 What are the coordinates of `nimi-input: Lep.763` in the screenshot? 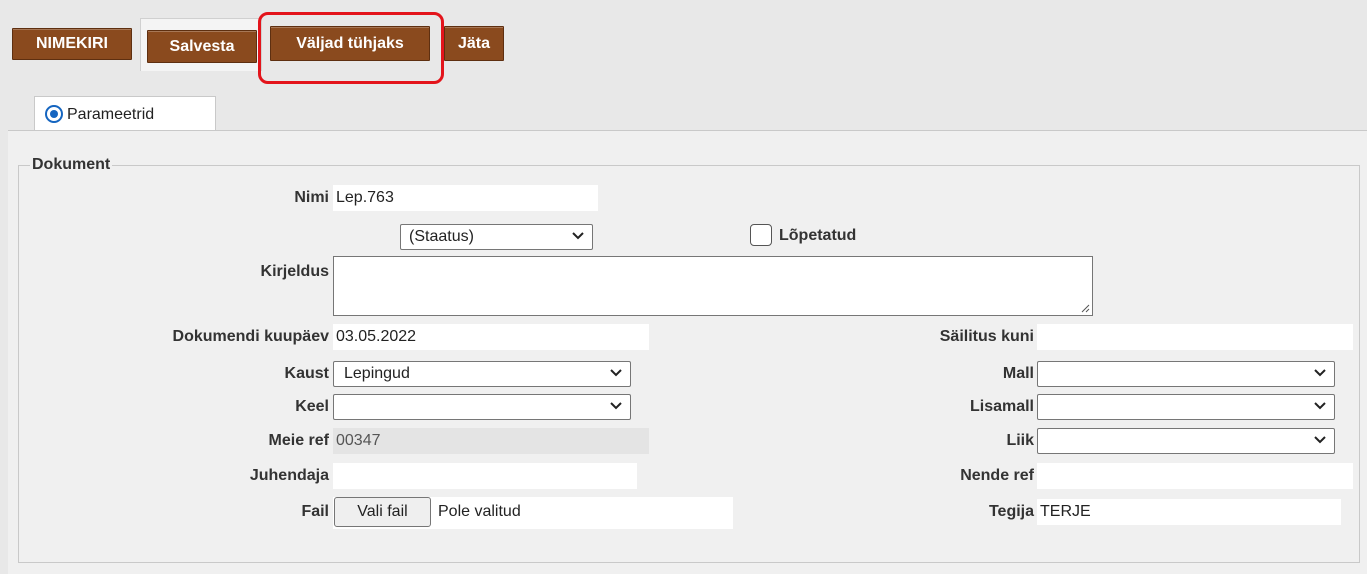 It's located at (465, 198).